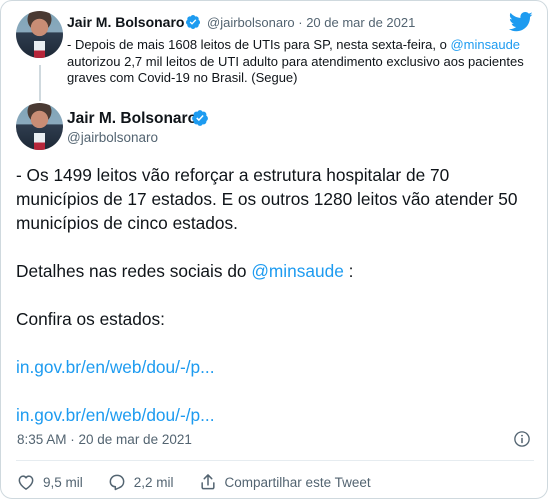 The width and height of the screenshot is (548, 499). Describe the element at coordinates (522, 439) in the screenshot. I see `info-icon` at that location.